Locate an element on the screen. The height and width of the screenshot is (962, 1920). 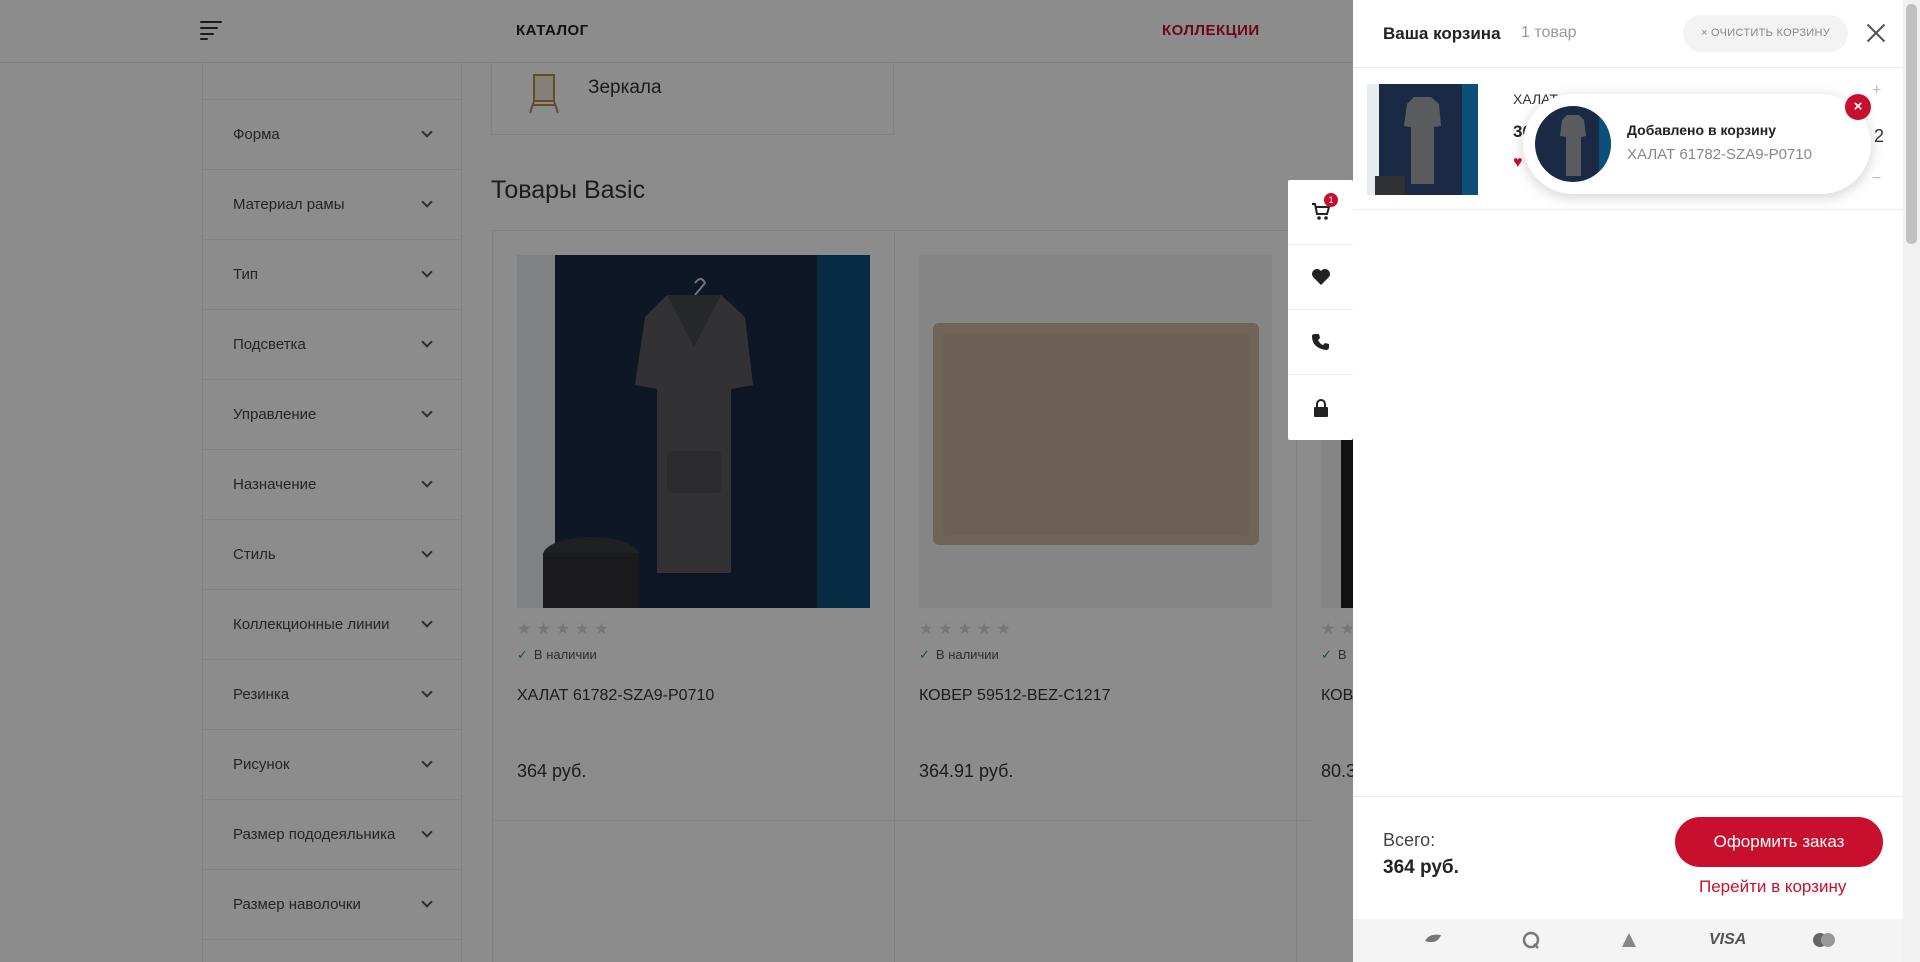
checkout-button: Оформить заказ is located at coordinates (1779, 842).